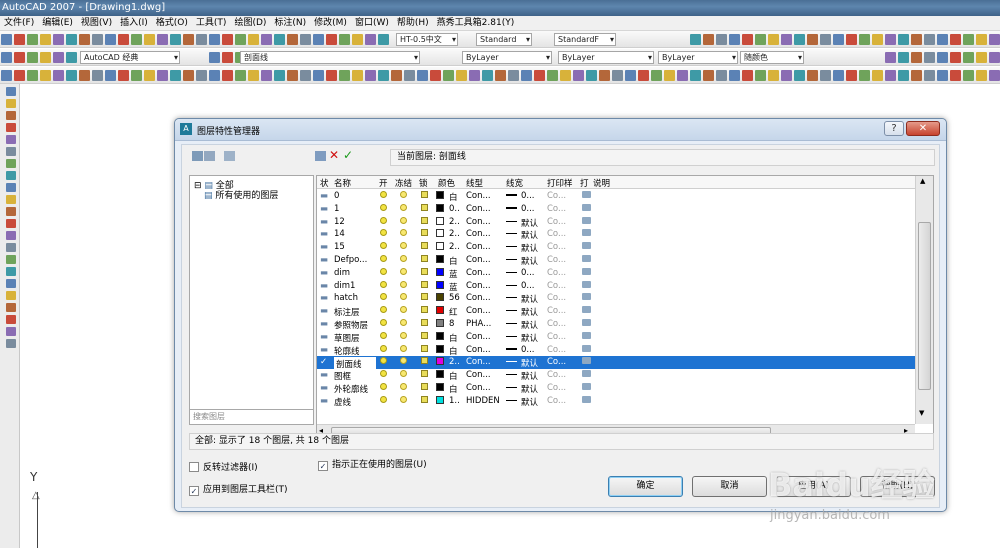  I want to click on menu-item-7: 标注(N), so click(290, 23).